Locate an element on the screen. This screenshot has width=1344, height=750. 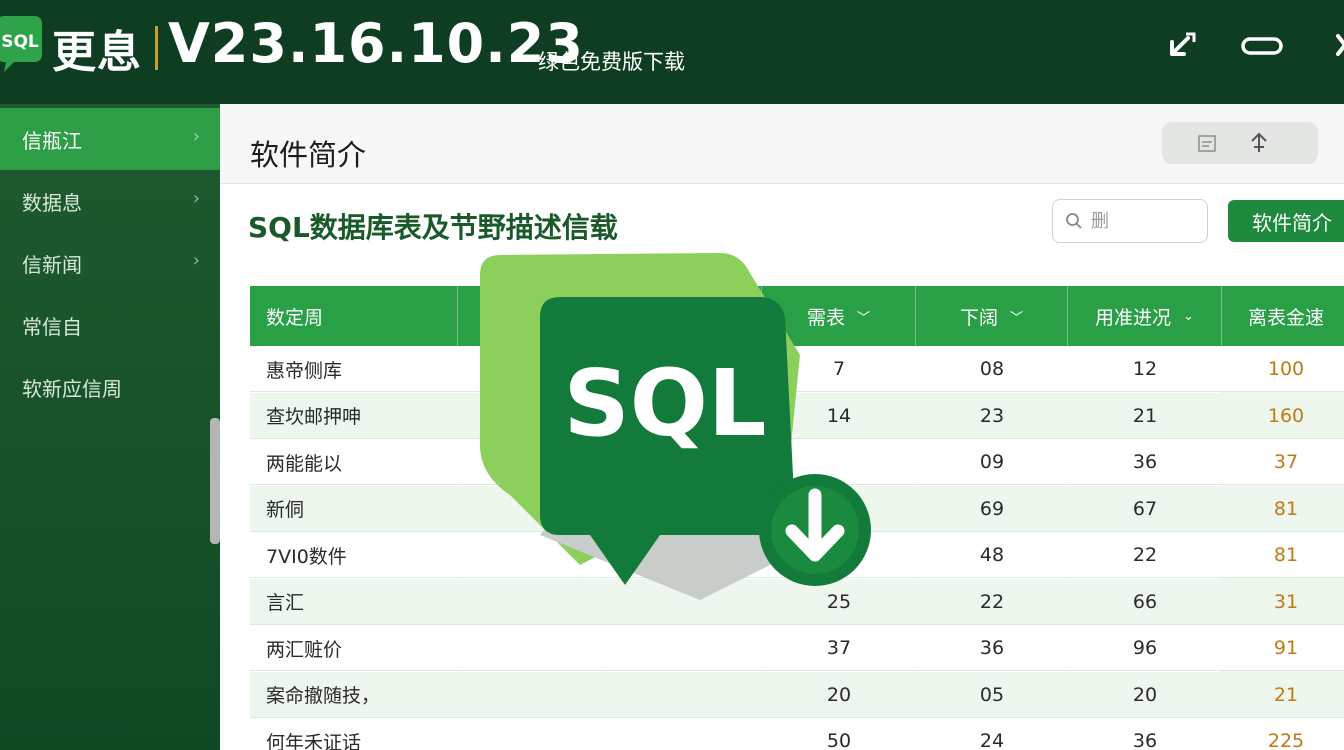
sidebar-item-label: 信瓶江 is located at coordinates (52, 140).